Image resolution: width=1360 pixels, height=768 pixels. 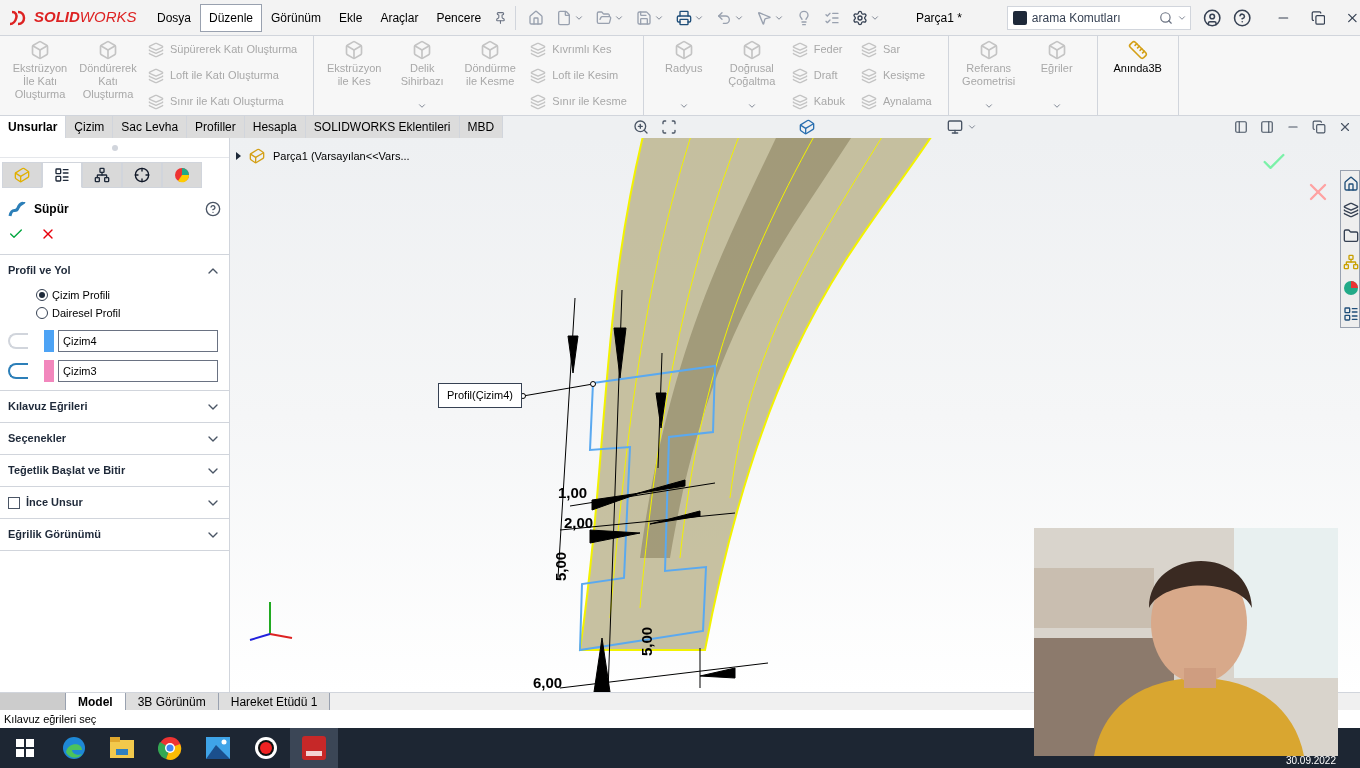 What do you see at coordinates (74, 748) in the screenshot?
I see `browser-icon` at bounding box center [74, 748].